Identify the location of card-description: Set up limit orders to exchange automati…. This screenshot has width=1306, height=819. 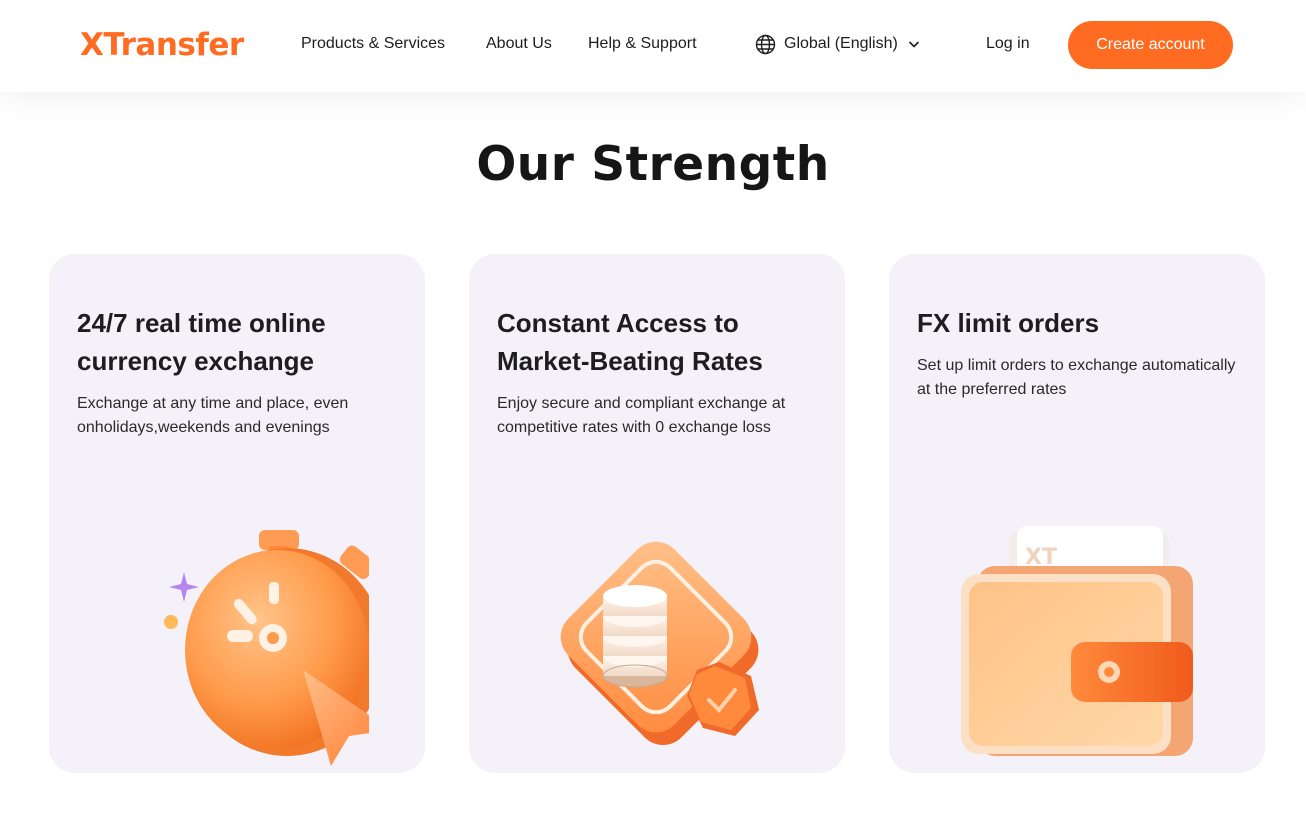
(1076, 377).